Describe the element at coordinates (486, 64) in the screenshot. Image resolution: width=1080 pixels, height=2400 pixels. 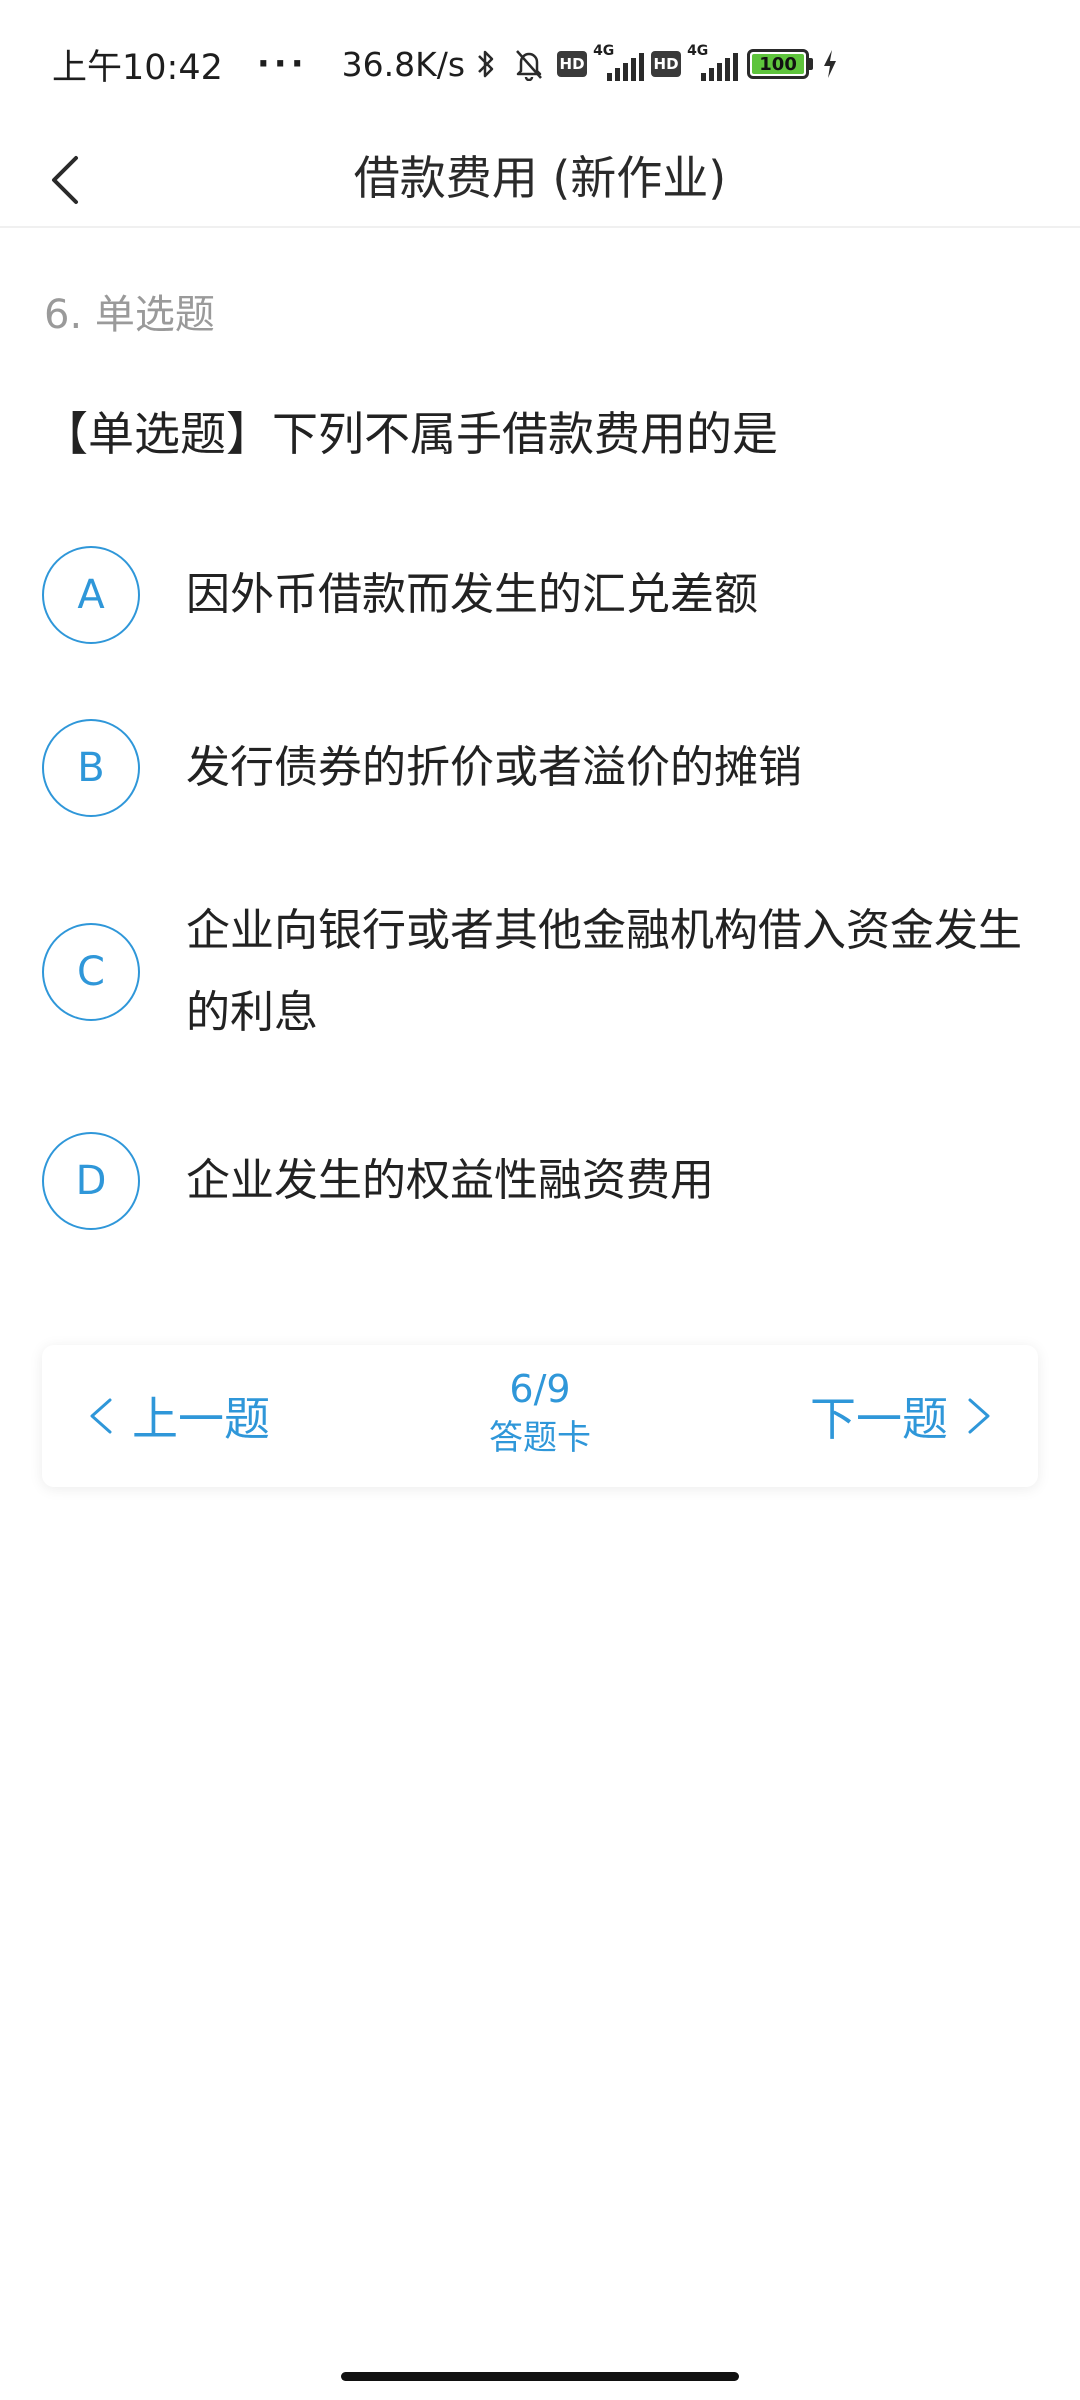
I see `bluetooth-icon` at that location.